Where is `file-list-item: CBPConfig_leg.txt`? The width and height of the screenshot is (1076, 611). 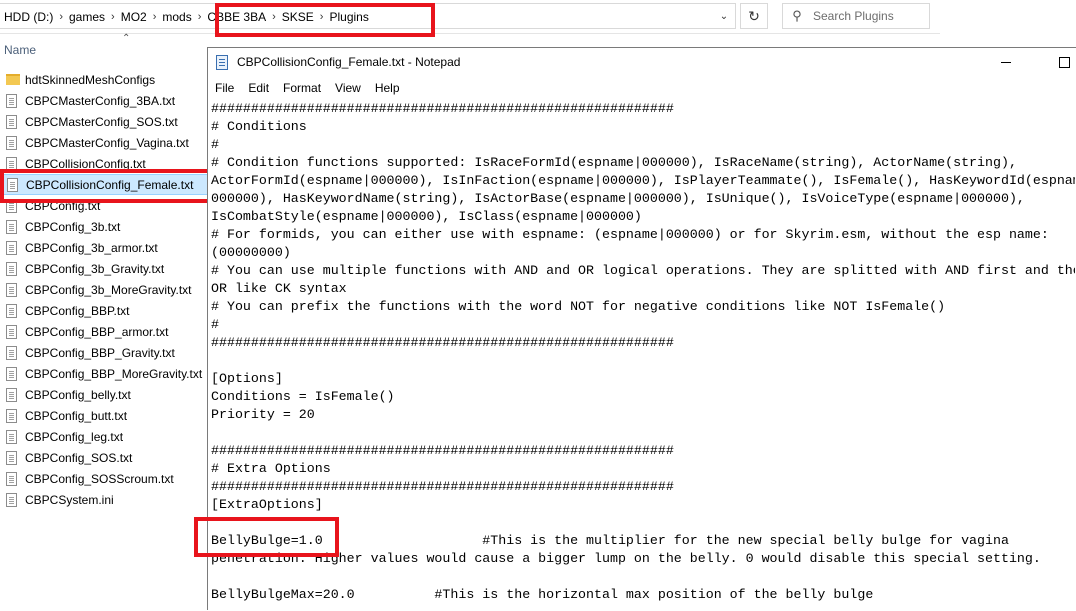 file-list-item: CBPConfig_leg.txt is located at coordinates (104, 436).